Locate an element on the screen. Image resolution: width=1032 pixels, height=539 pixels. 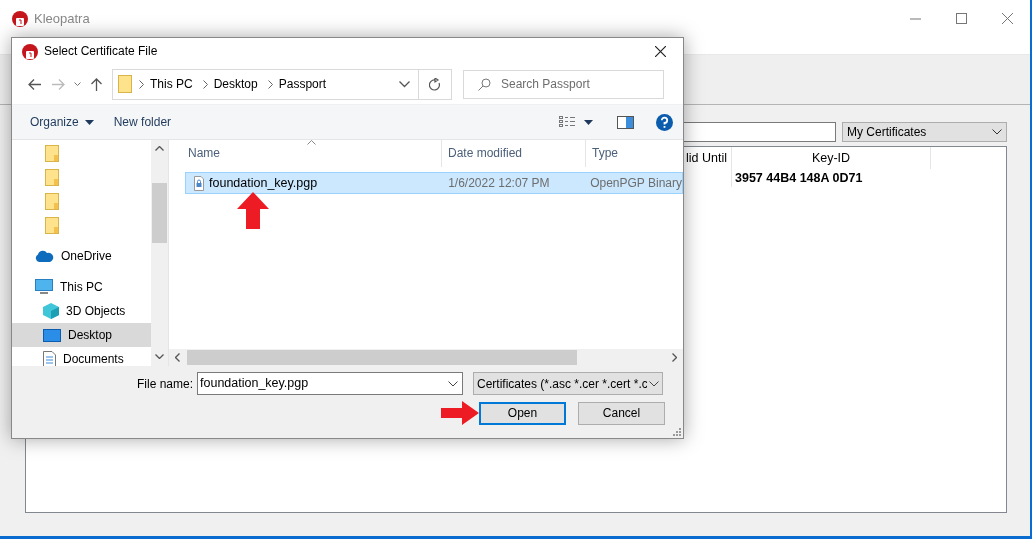
dialog-button: Open is located at coordinates (522, 413).